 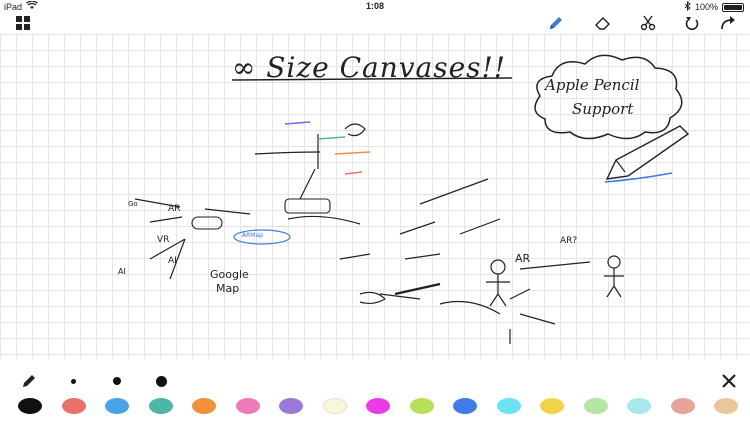 I want to click on status-time: 1:08, so click(x=374, y=6).